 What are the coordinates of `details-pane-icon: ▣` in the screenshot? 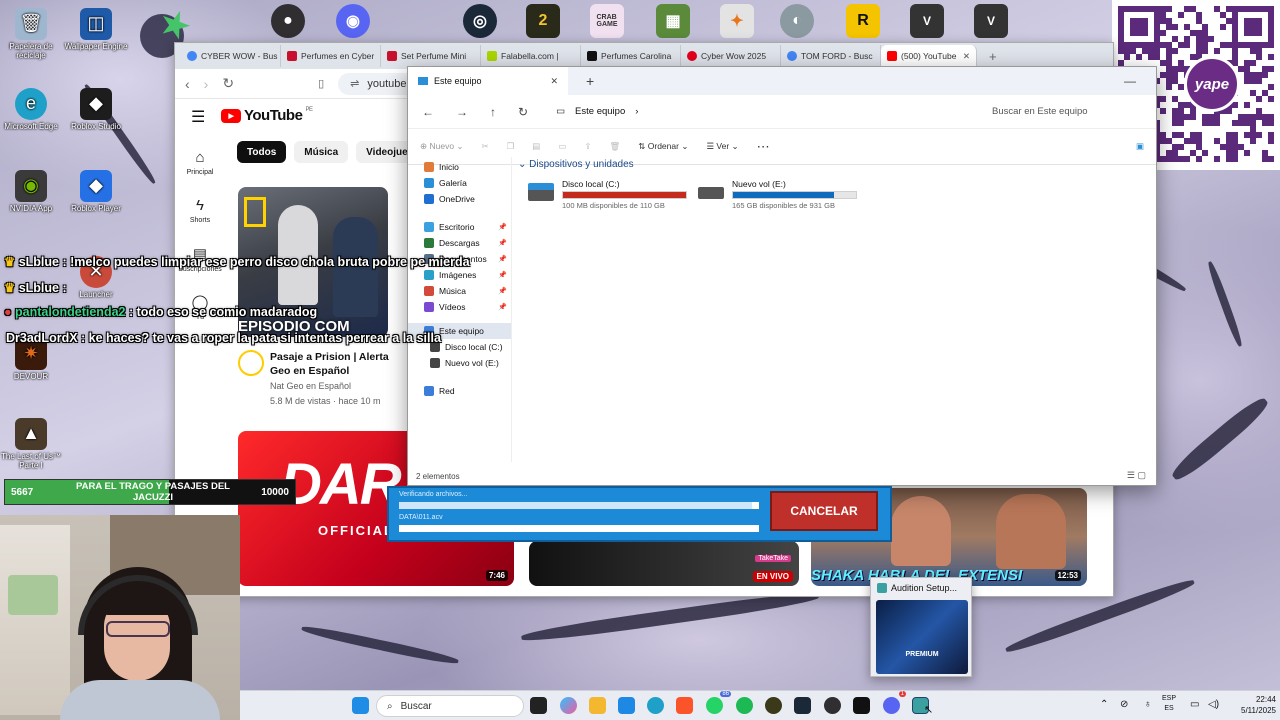 It's located at (1140, 146).